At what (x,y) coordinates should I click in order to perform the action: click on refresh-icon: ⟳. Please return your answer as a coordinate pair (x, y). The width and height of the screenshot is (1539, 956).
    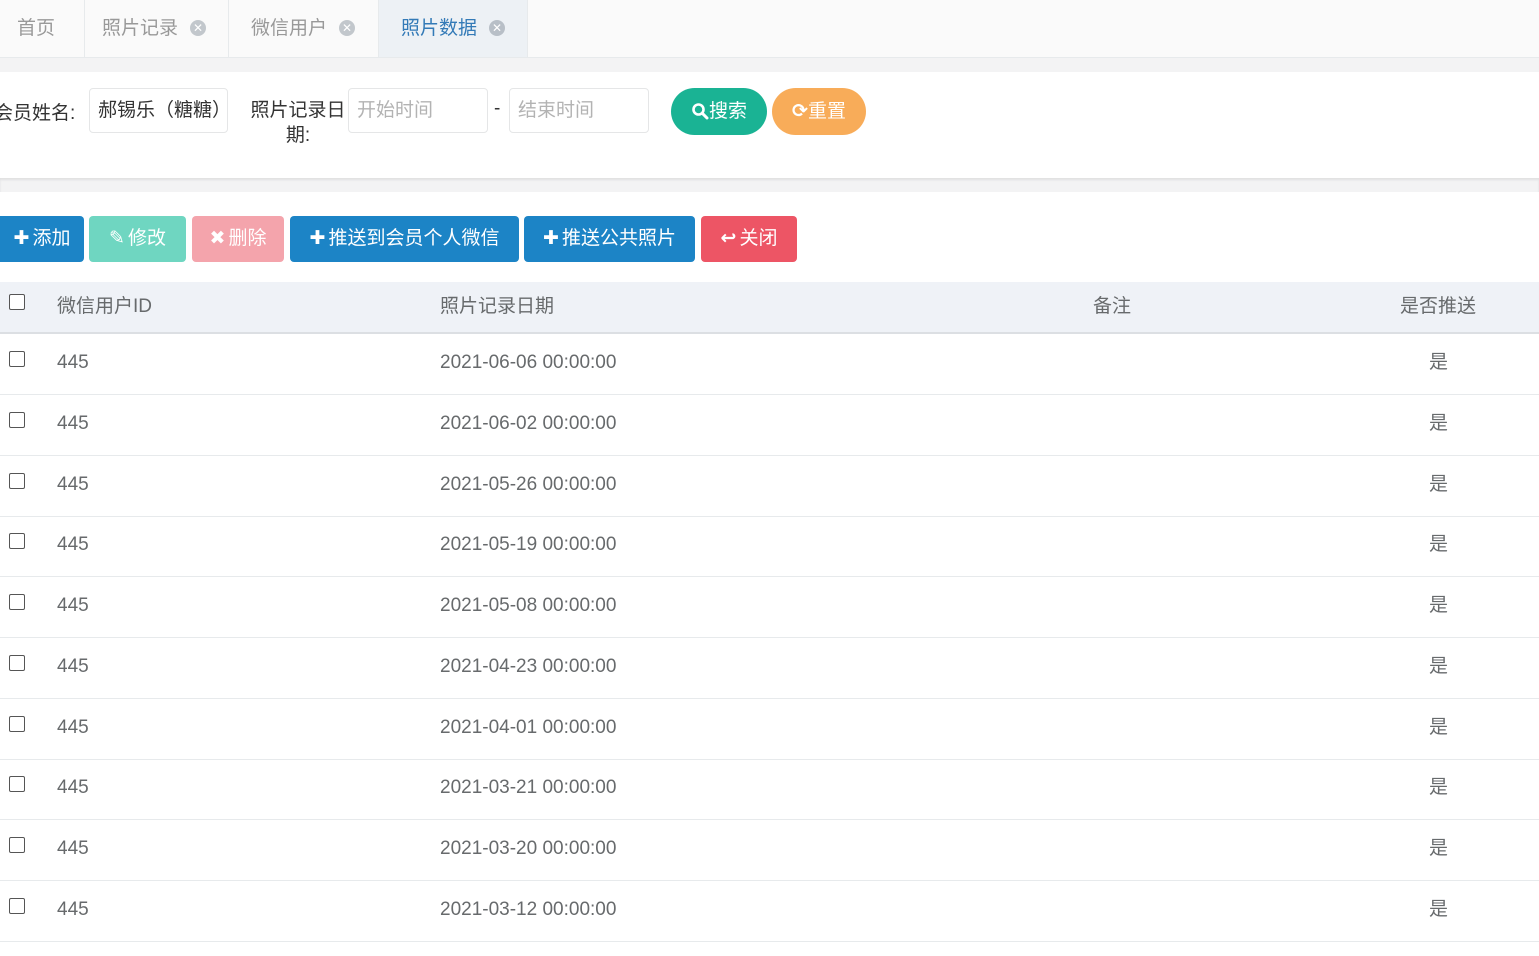
    Looking at the image, I should click on (800, 111).